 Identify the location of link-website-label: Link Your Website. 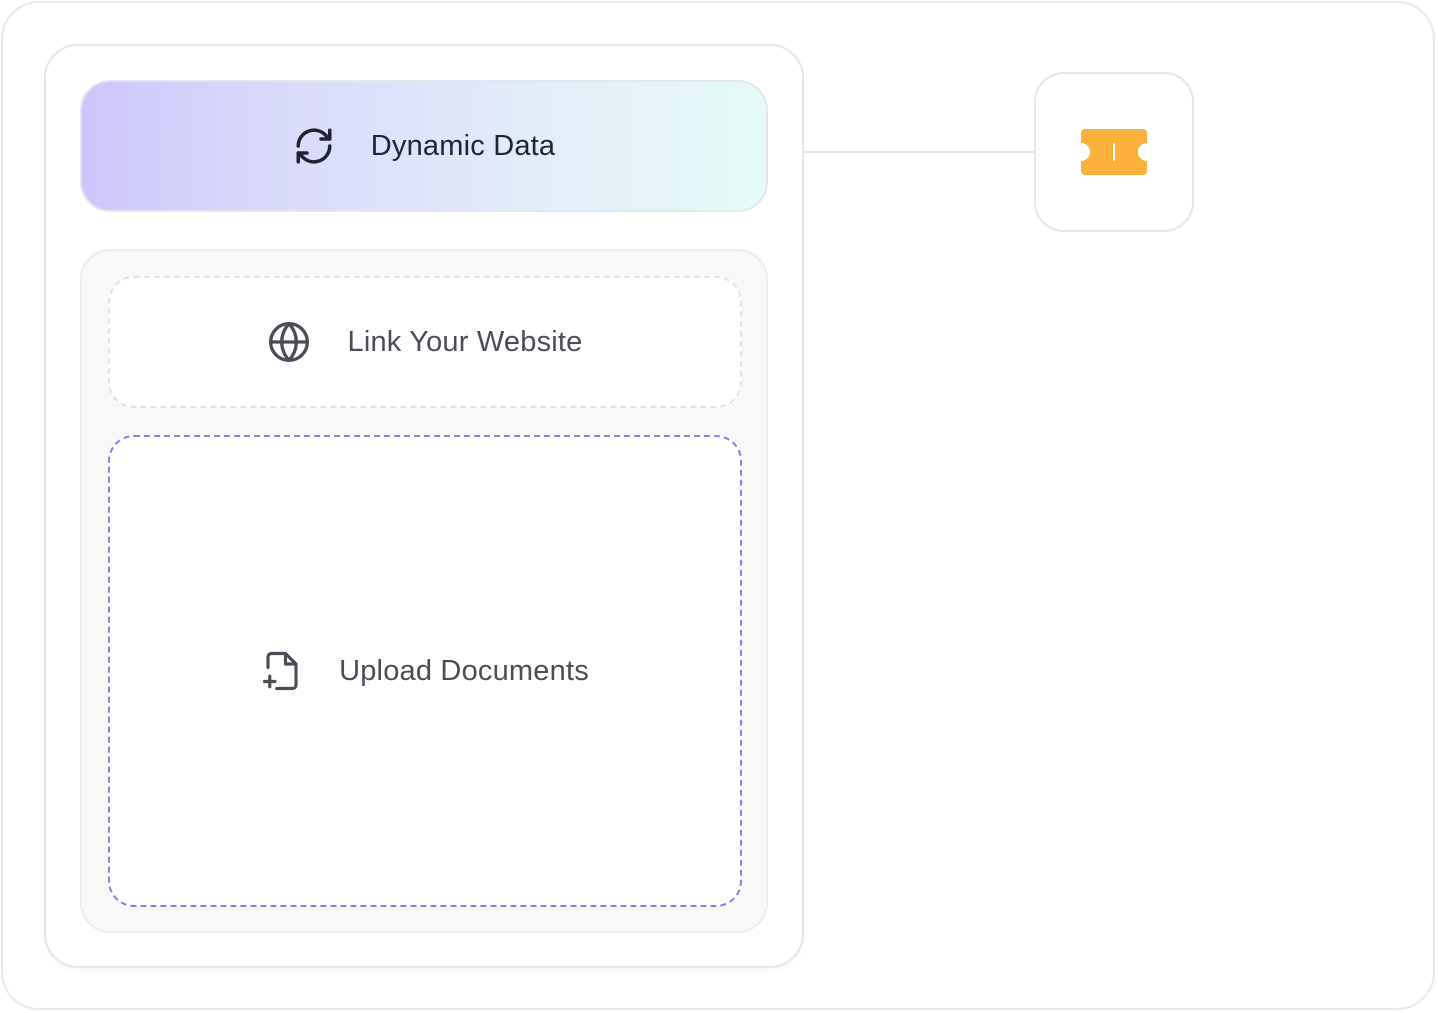
(465, 341).